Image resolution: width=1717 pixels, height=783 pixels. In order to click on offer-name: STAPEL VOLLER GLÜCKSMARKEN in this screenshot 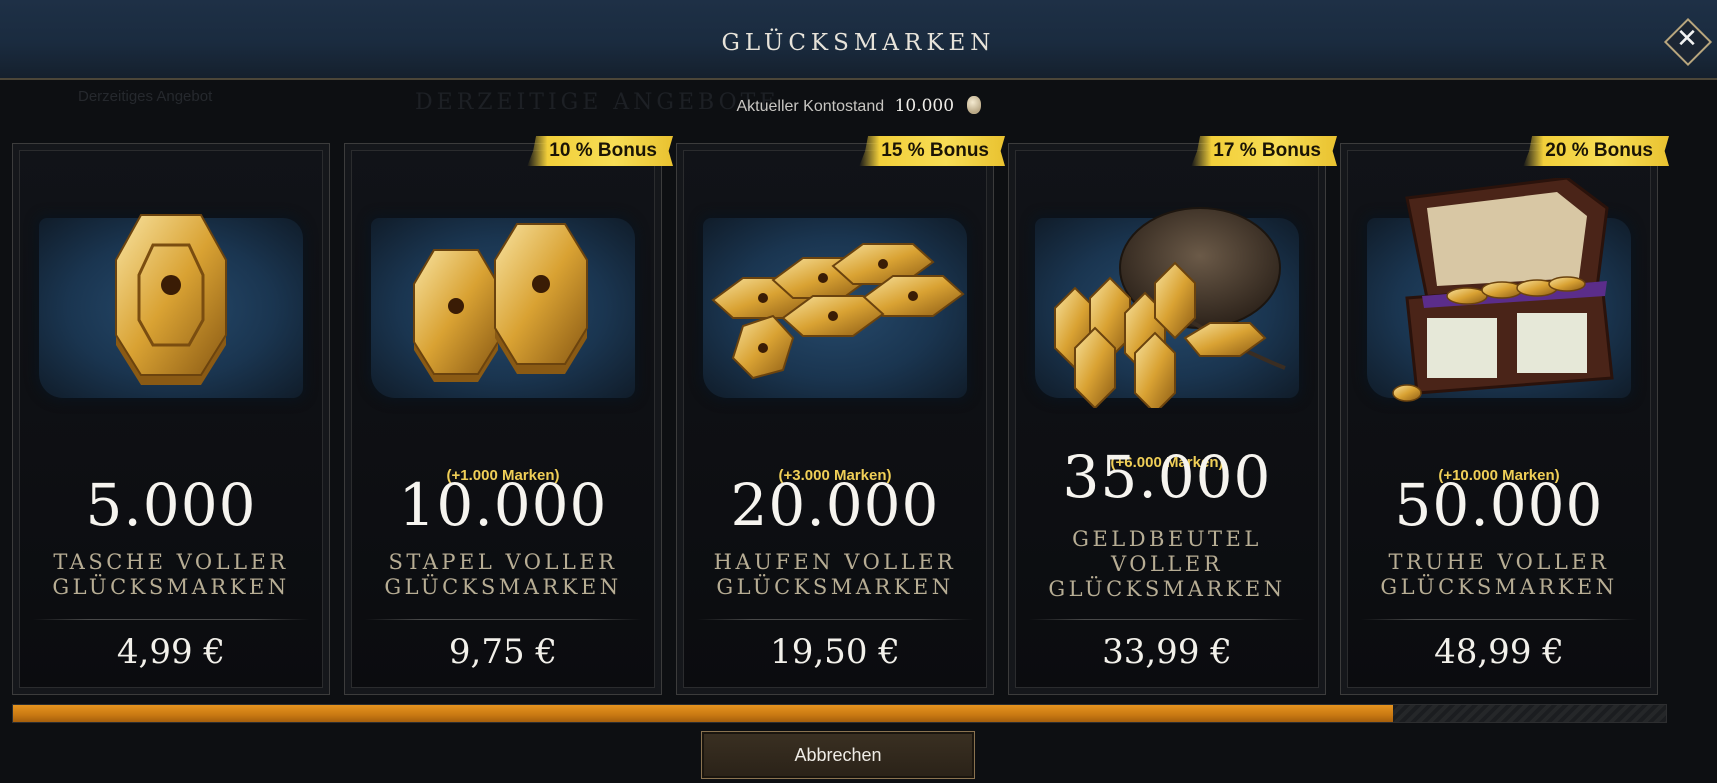, I will do `click(503, 574)`.